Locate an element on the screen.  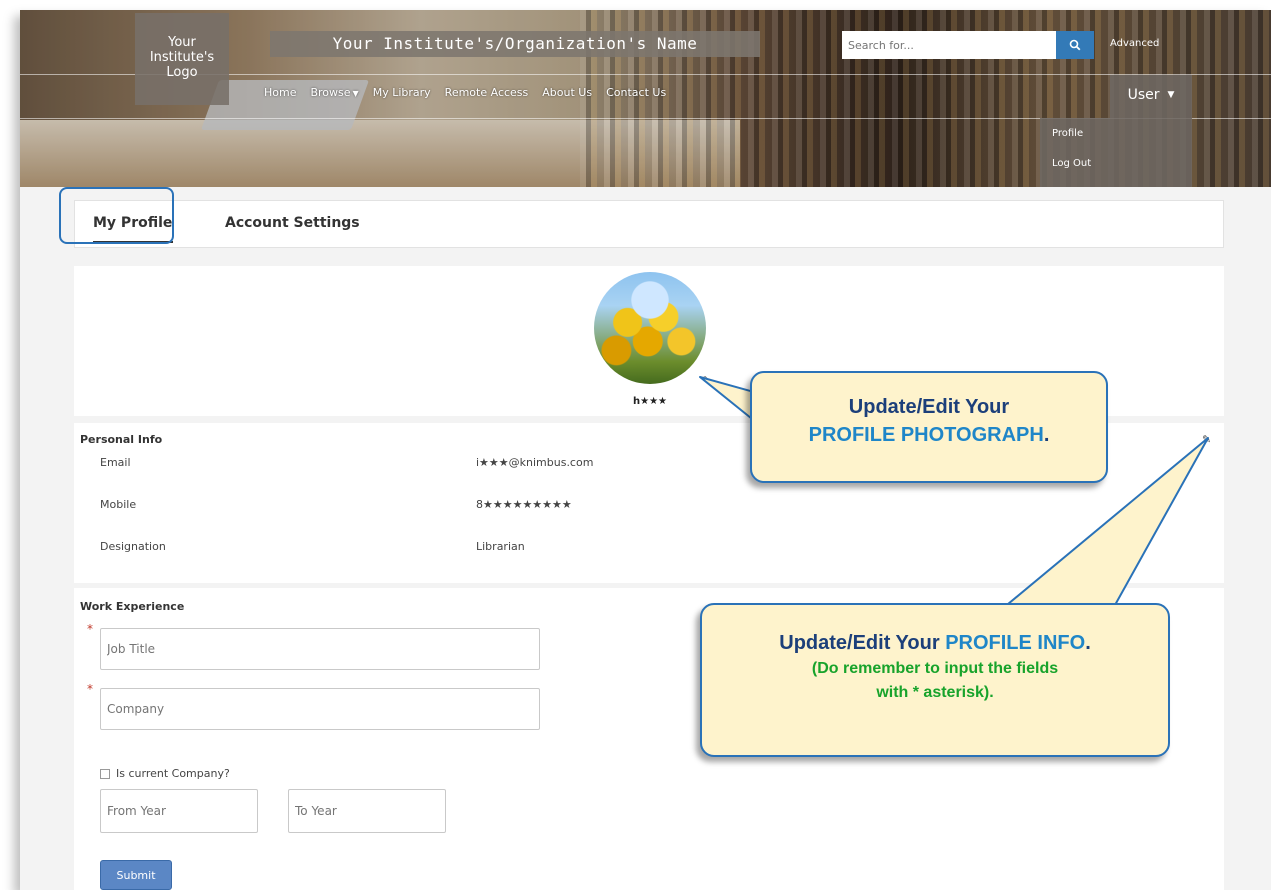
profile-avatar is located at coordinates (650, 328).